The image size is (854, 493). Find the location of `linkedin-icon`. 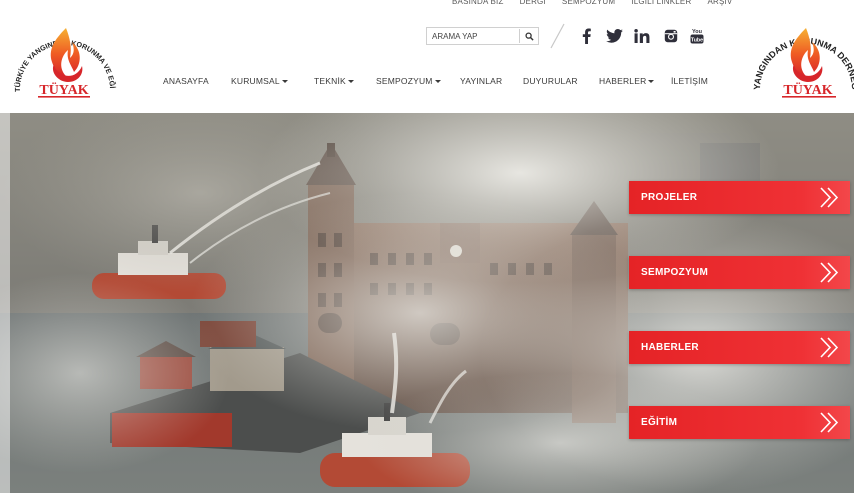

linkedin-icon is located at coordinates (642, 36).